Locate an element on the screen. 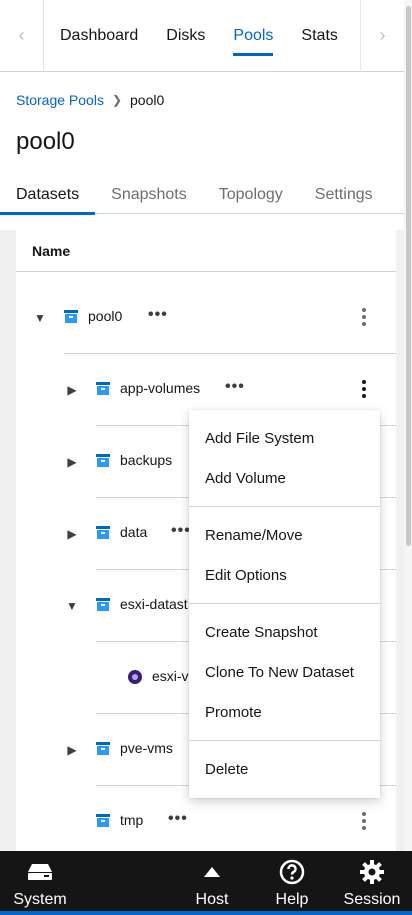 The width and height of the screenshot is (412, 915). breadcrumb: Storage Pools ❯ pool0 is located at coordinates (90, 100).